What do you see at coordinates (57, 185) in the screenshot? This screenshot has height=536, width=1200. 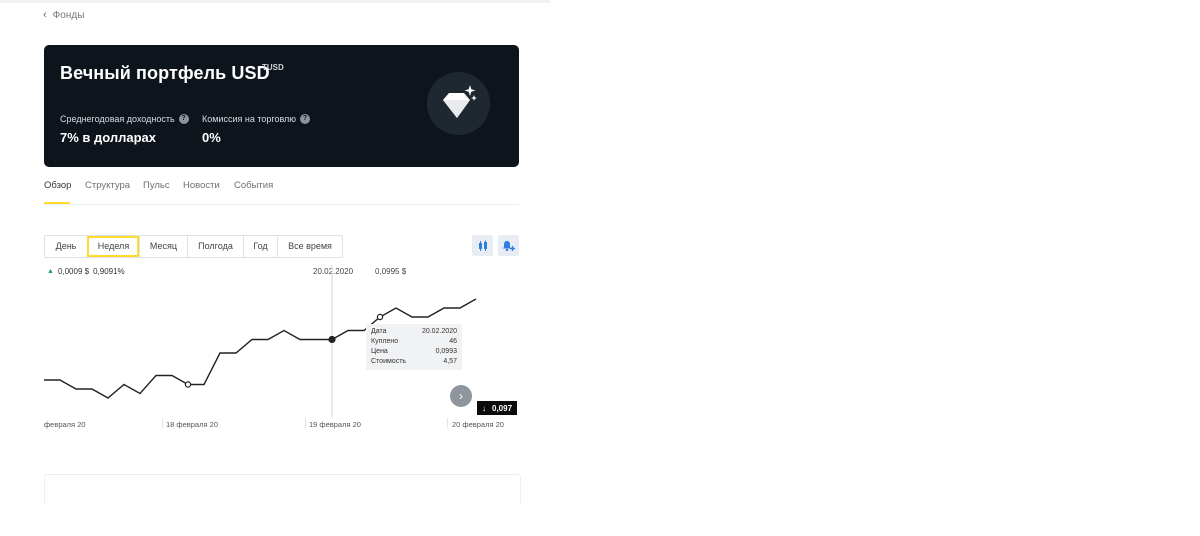 I see `tab-overview: Обзор` at bounding box center [57, 185].